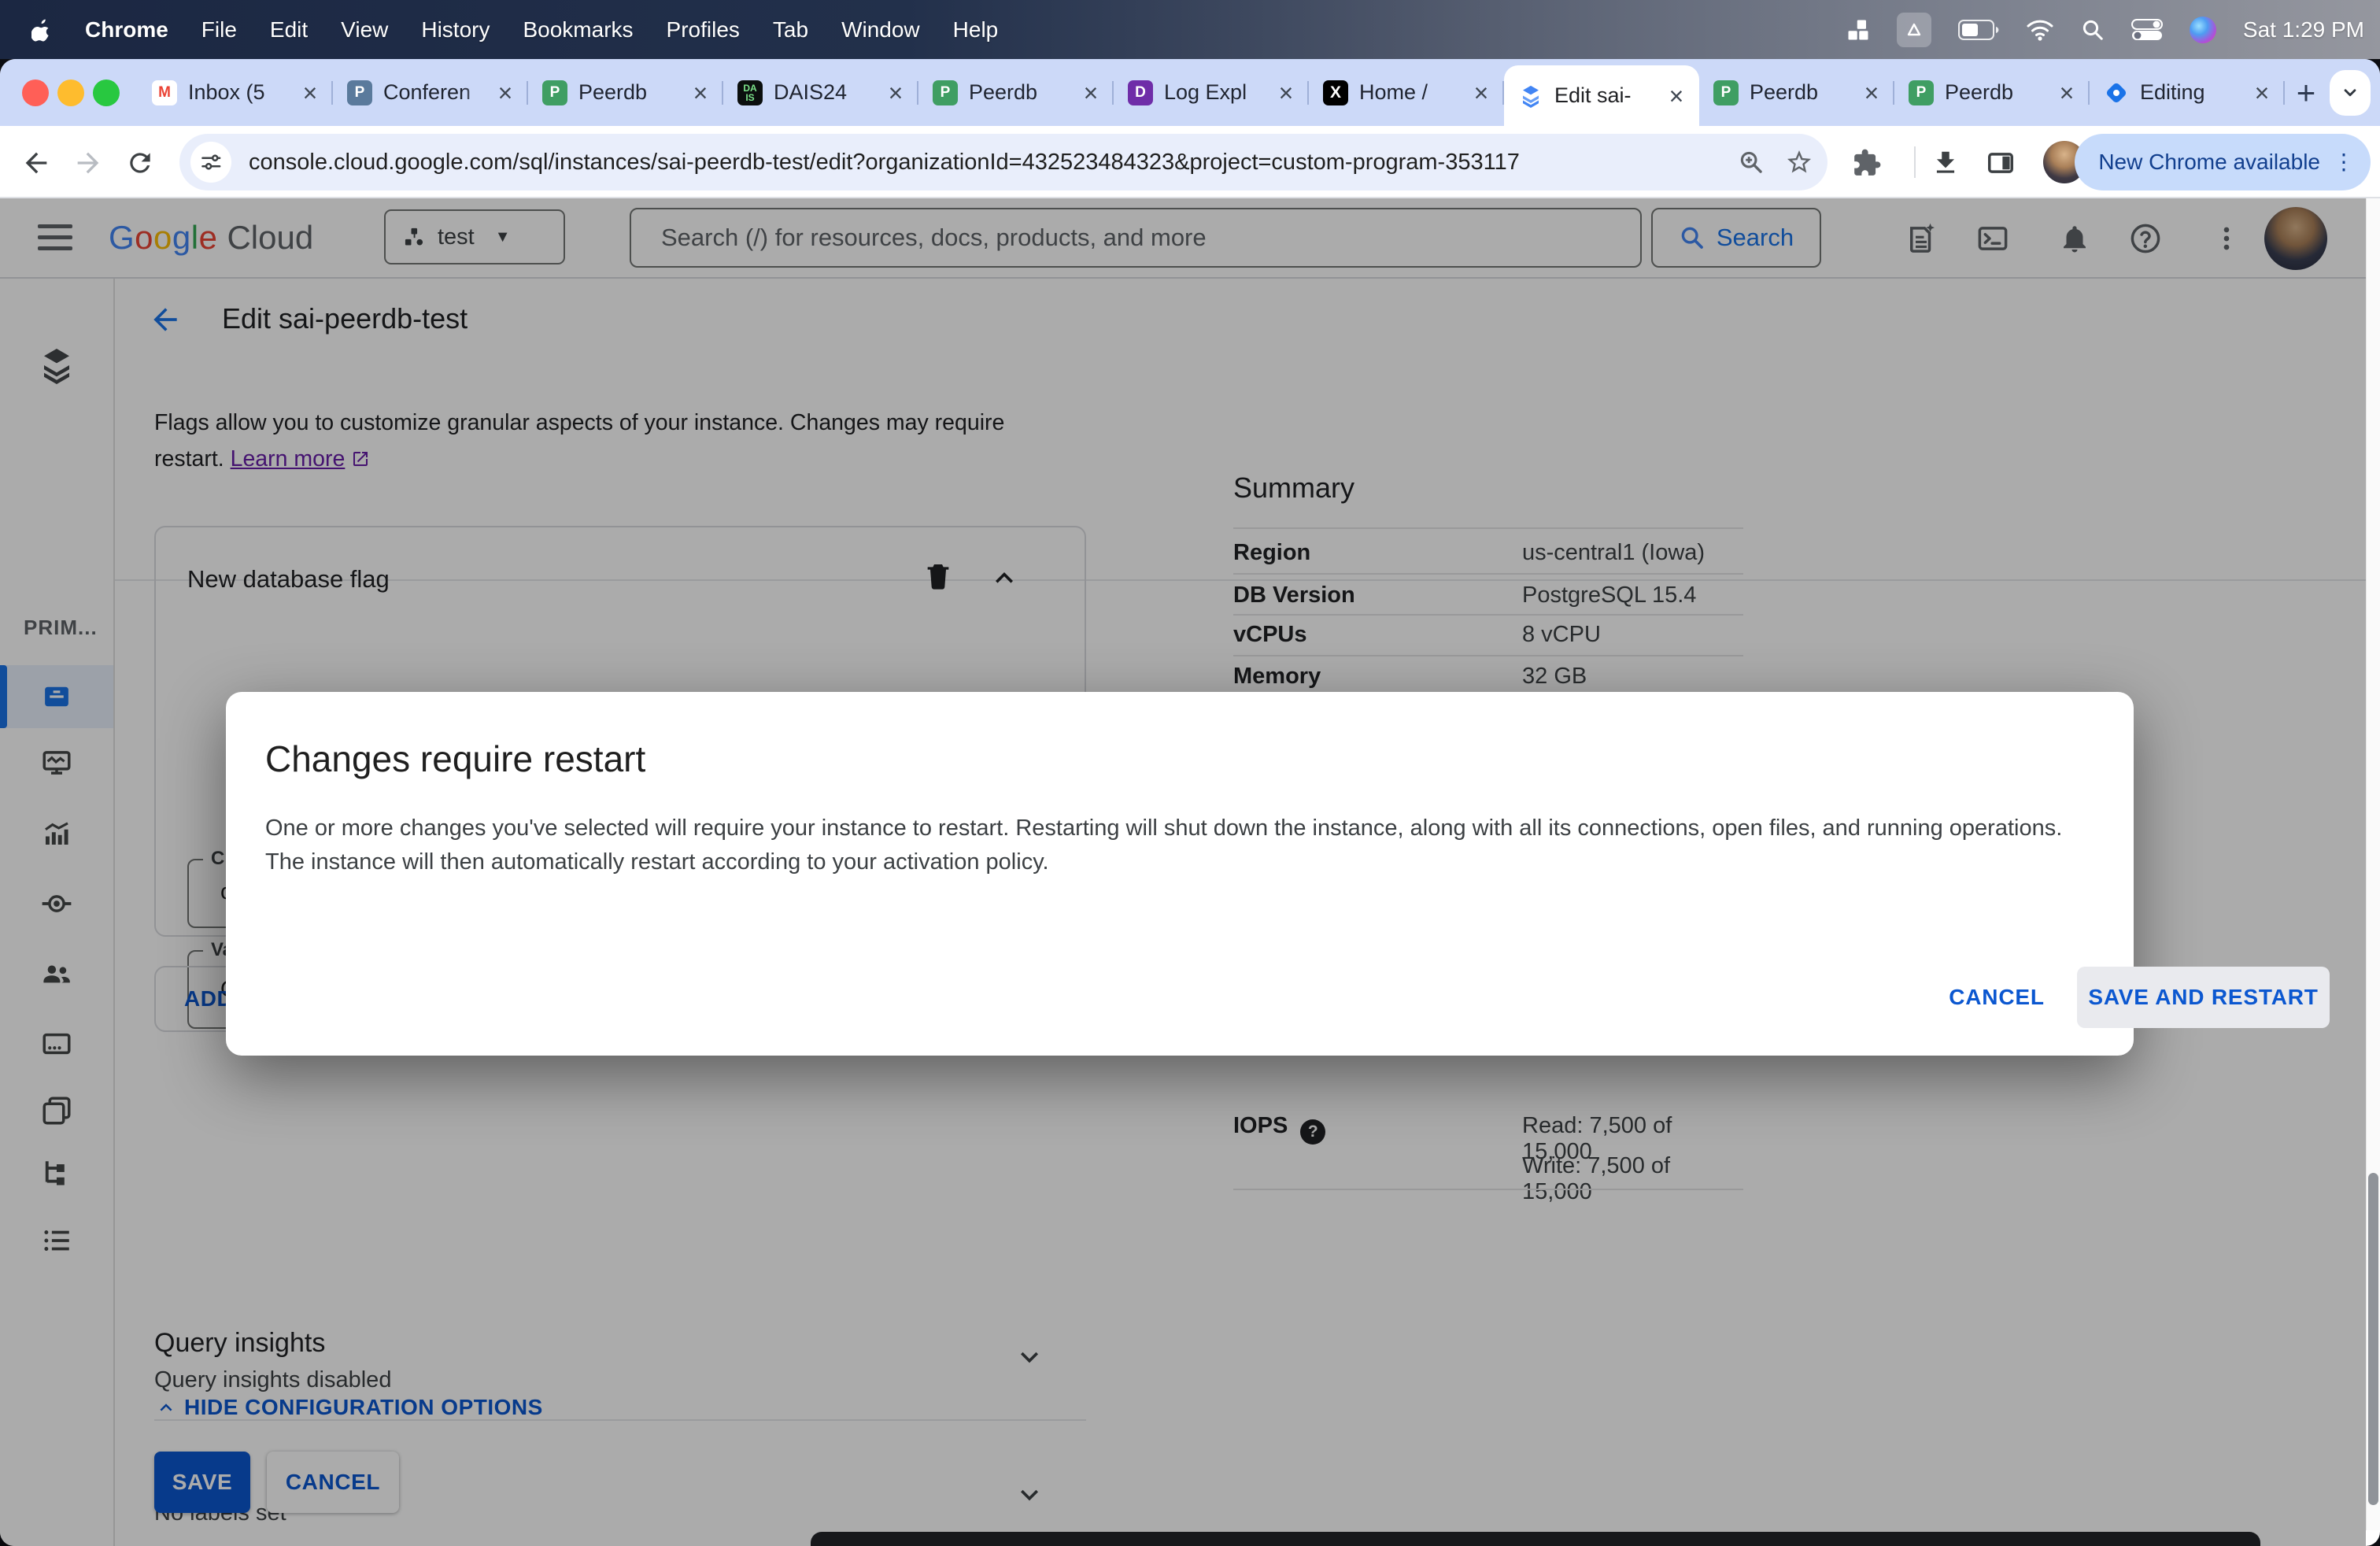 Image resolution: width=2380 pixels, height=1546 pixels. What do you see at coordinates (2350, 93) in the screenshot?
I see `tab-search-button` at bounding box center [2350, 93].